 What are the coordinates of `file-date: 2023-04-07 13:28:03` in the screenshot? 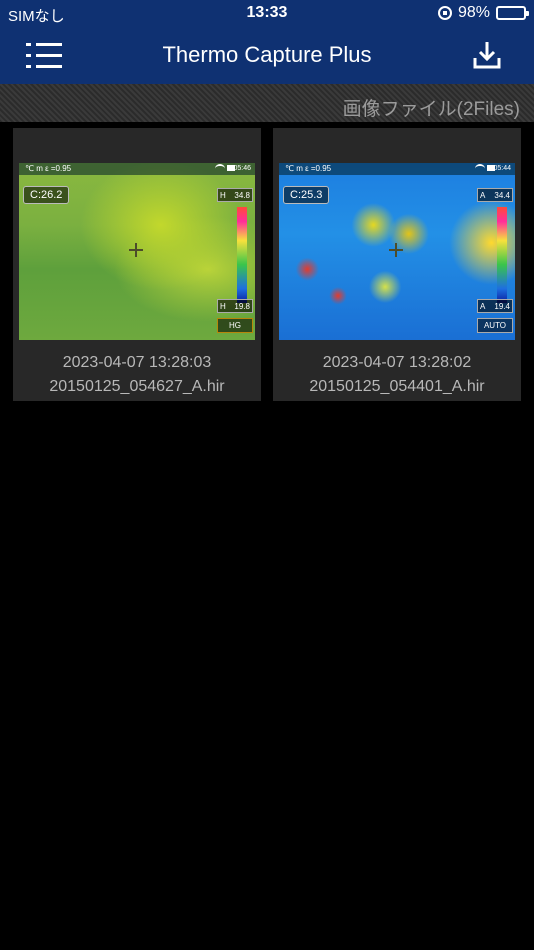 It's located at (137, 362).